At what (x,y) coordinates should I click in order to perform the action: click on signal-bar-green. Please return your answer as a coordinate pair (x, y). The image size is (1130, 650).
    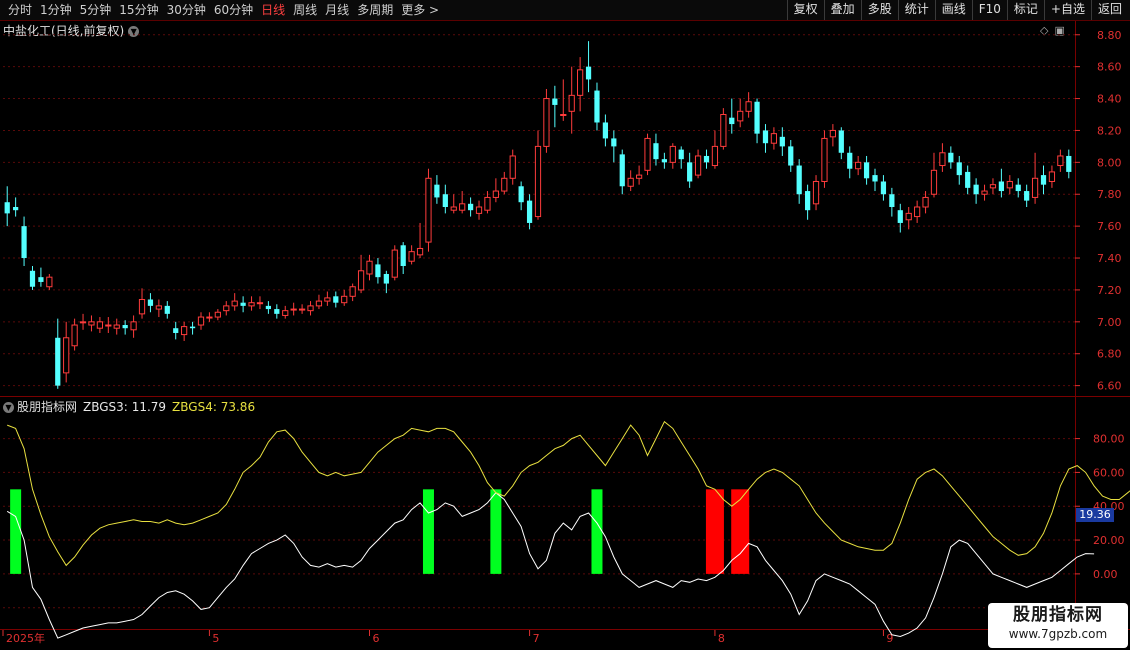
    Looking at the image, I should click on (16, 531).